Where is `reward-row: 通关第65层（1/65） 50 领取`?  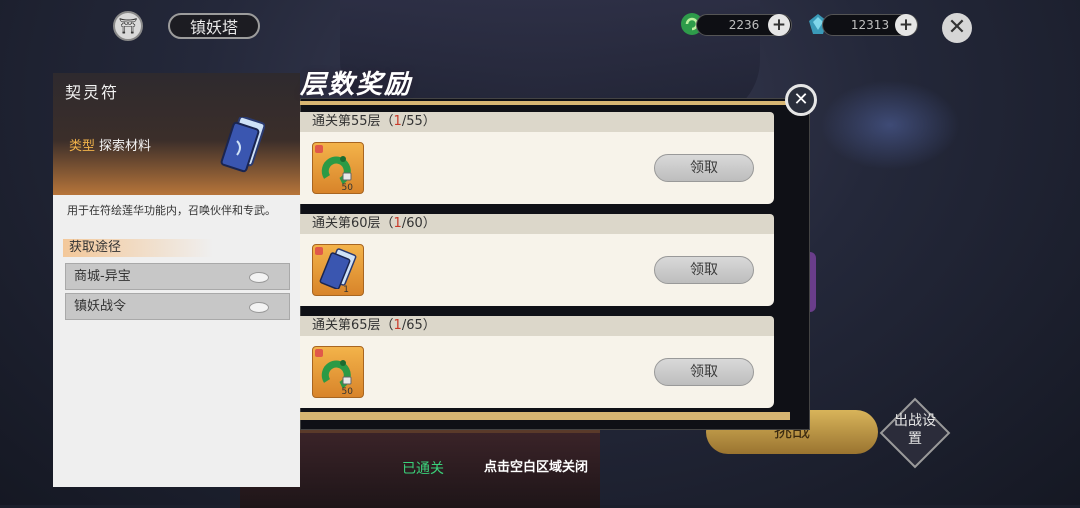 reward-row: 通关第65层（1/65） 50 领取 is located at coordinates (537, 363).